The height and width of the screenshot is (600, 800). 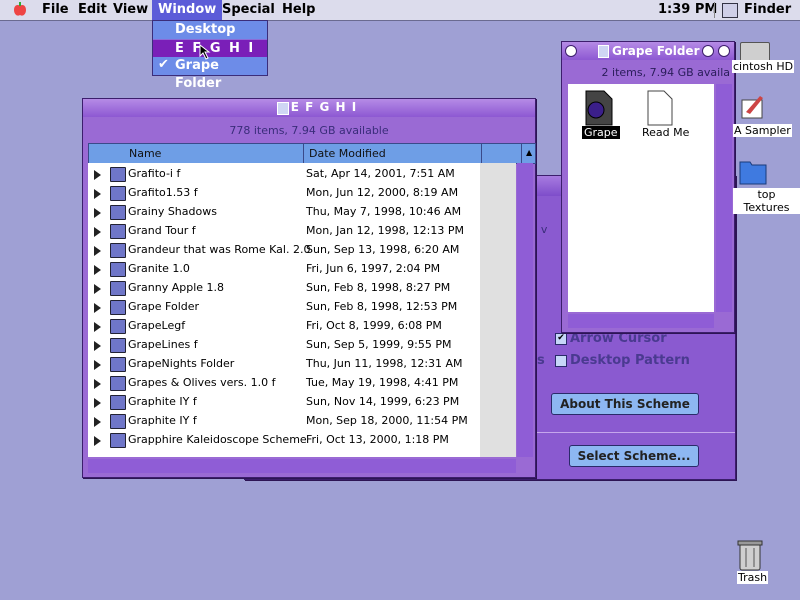 I want to click on mouse-pointer-icon, so click(x=206, y=53).